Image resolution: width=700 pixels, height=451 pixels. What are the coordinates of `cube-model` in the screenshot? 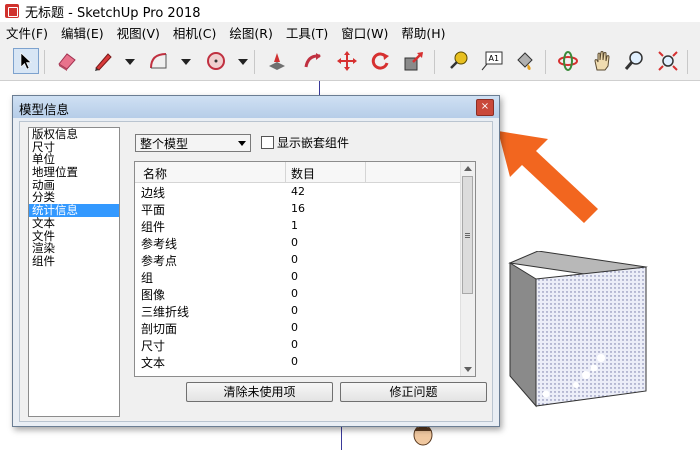 It's located at (581, 331).